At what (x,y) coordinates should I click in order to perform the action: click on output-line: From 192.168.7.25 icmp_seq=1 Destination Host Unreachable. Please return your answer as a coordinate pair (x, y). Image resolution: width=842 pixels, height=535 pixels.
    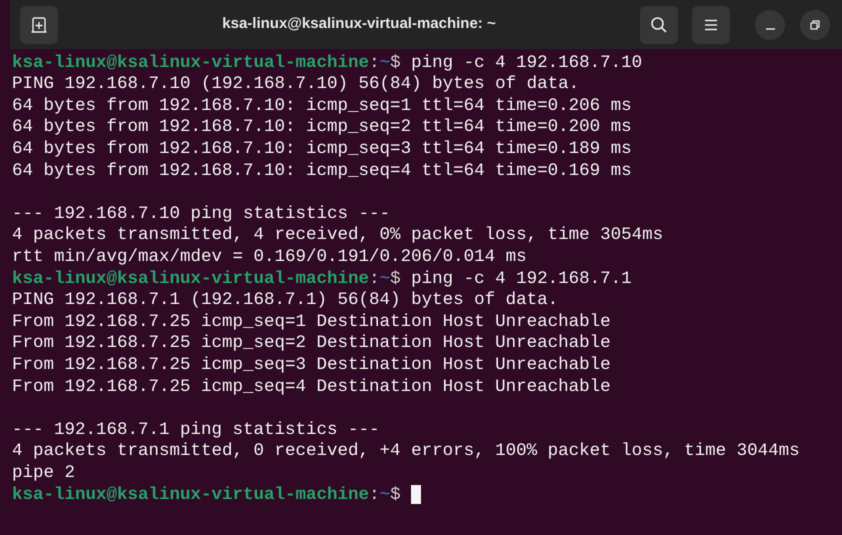
    Looking at the image, I should click on (311, 322).